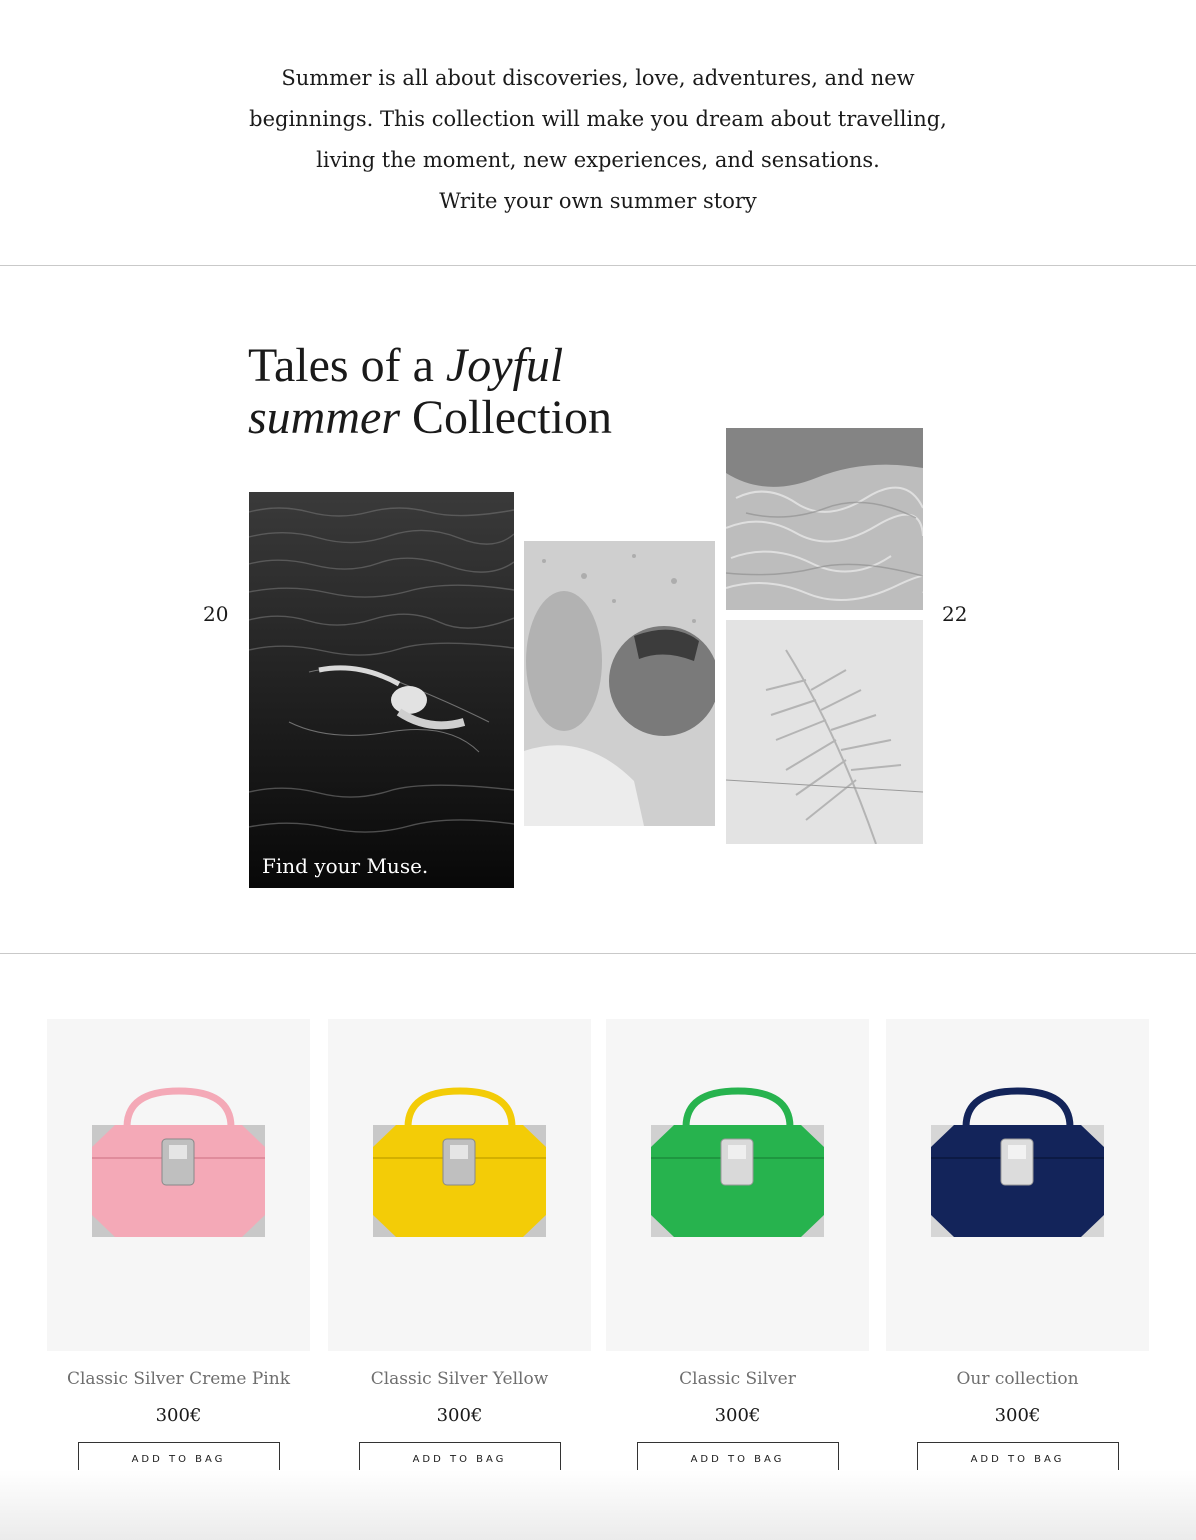 The image size is (1196, 1540). Describe the element at coordinates (598, 1505) in the screenshot. I see `page-bottom-fade` at that location.